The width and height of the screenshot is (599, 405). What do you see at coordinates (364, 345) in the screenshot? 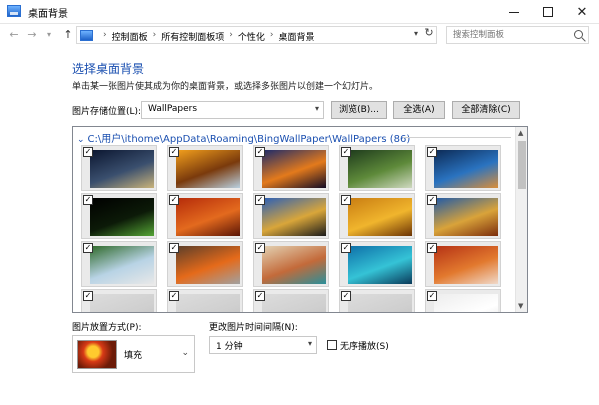
I see `shuffle-label: 无序播放(S)` at bounding box center [364, 345].